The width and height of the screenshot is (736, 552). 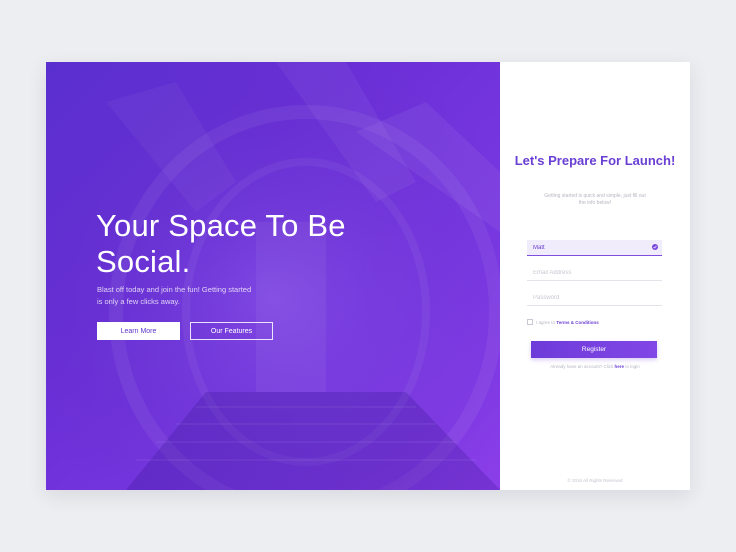 What do you see at coordinates (590, 248) in the screenshot?
I see `name-input` at bounding box center [590, 248].